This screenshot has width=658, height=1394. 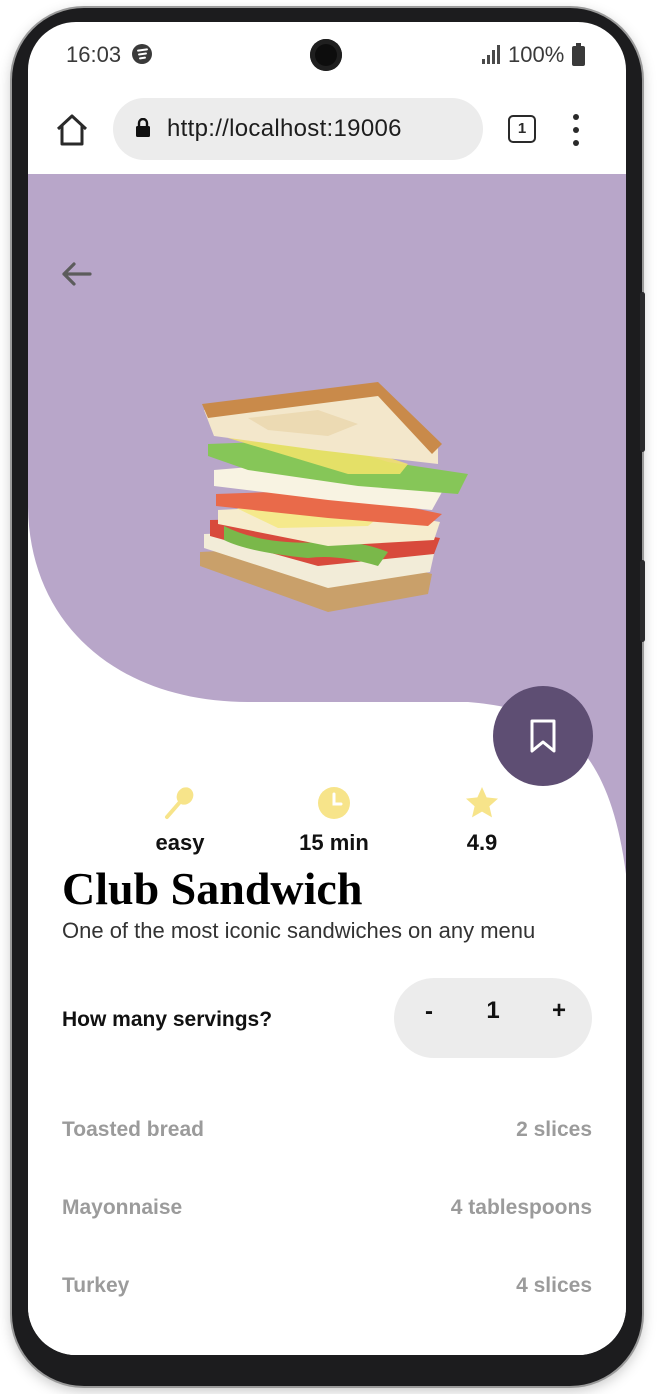 What do you see at coordinates (334, 803) in the screenshot?
I see `clock-icon` at bounding box center [334, 803].